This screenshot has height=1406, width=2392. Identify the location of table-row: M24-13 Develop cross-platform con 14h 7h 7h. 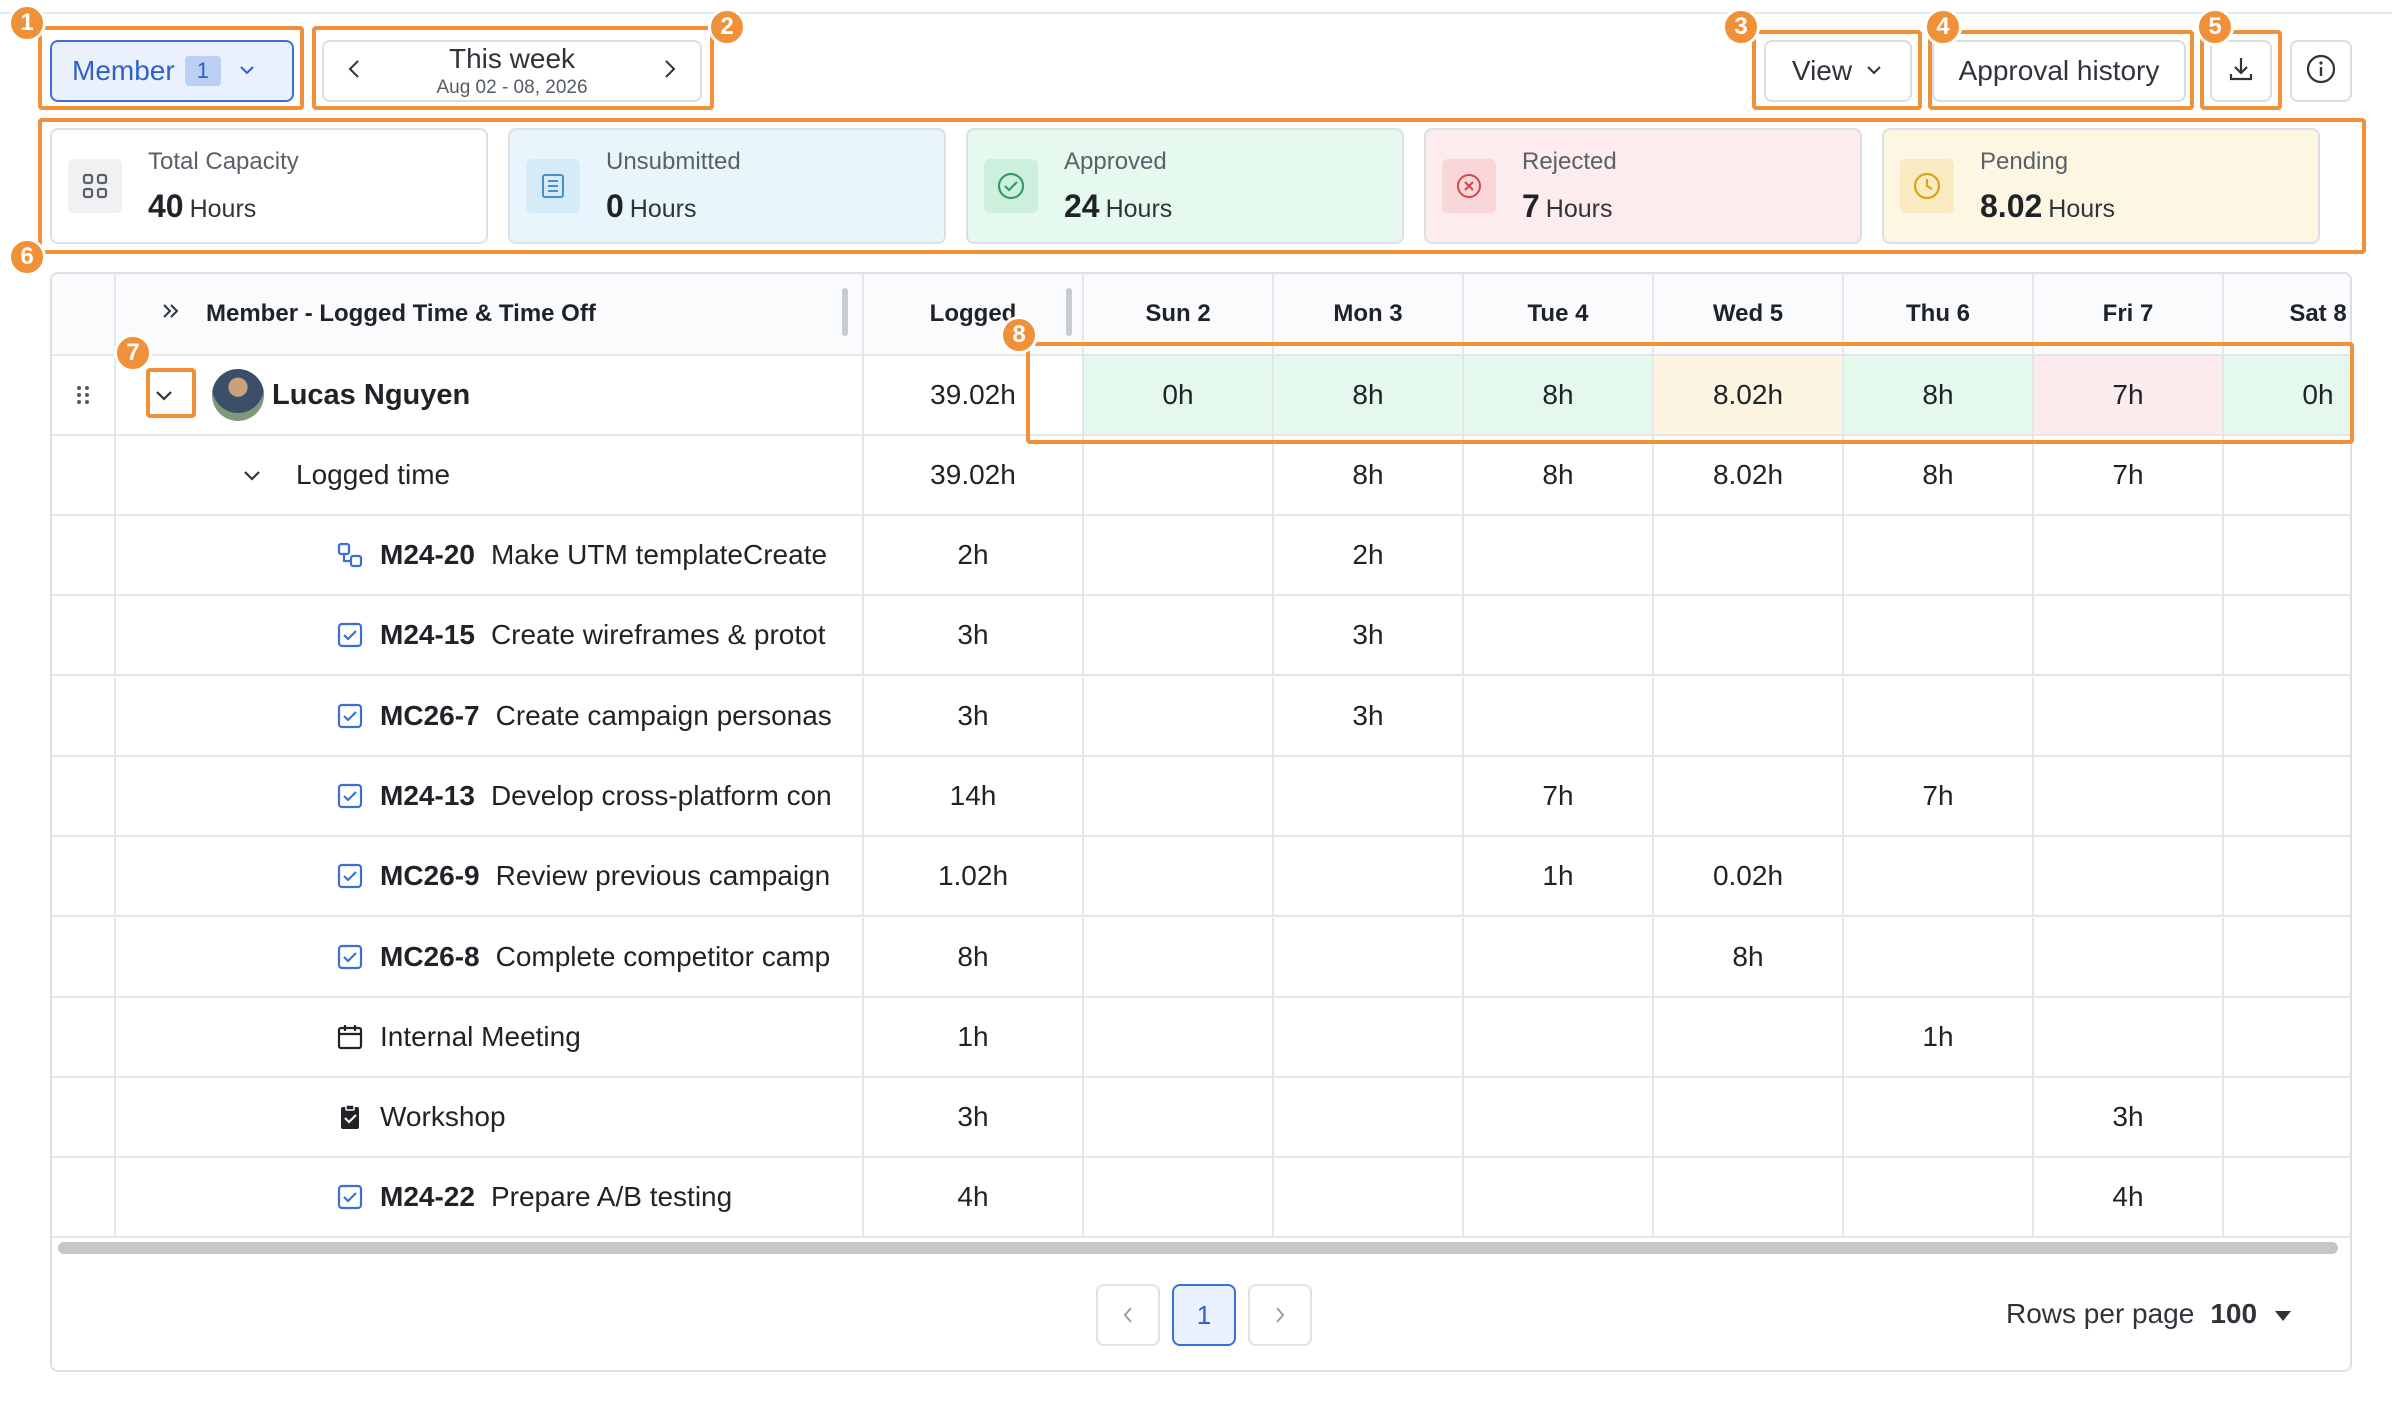
(1201, 796).